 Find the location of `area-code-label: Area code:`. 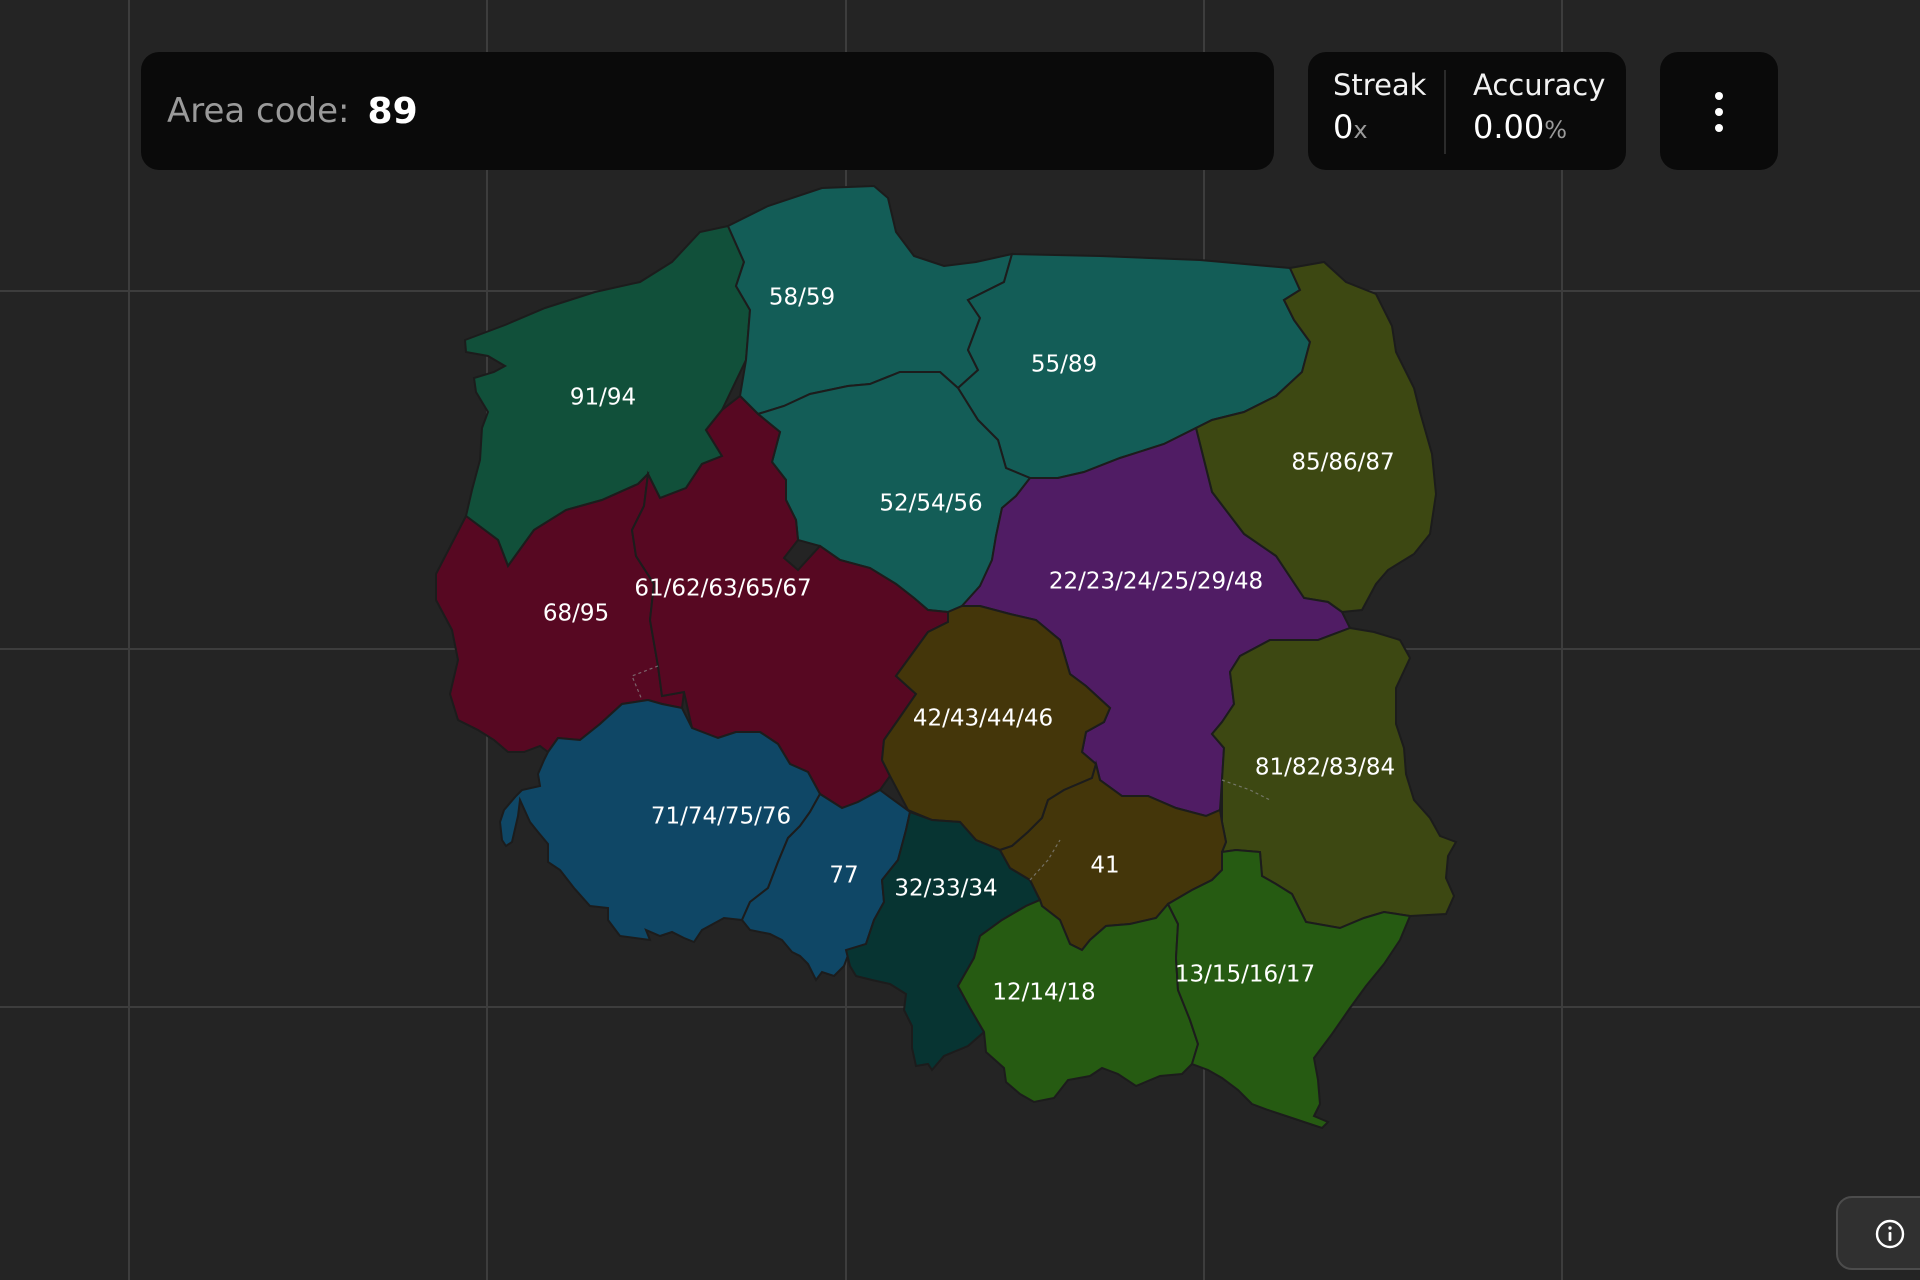

area-code-label: Area code: is located at coordinates (258, 111).